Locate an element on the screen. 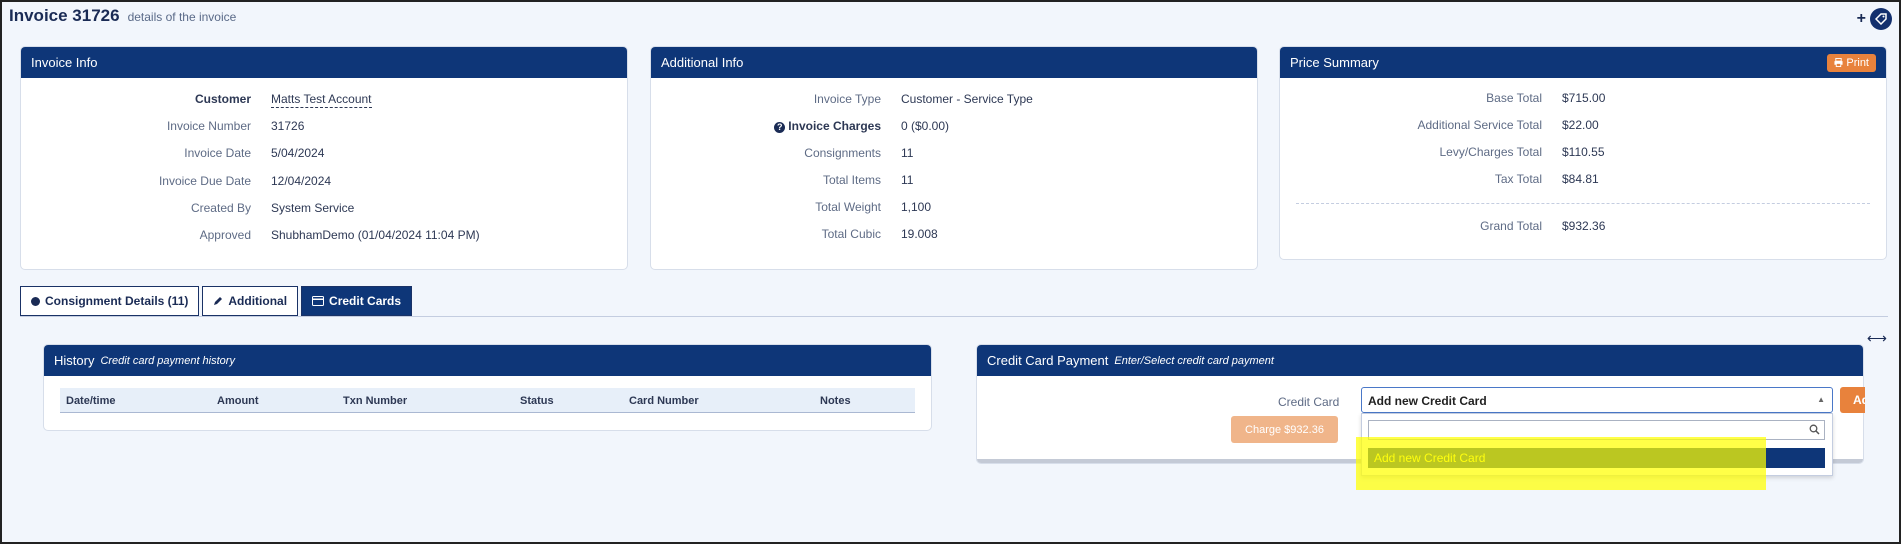 This screenshot has width=1901, height=544. top-actions: + is located at coordinates (1874, 19).